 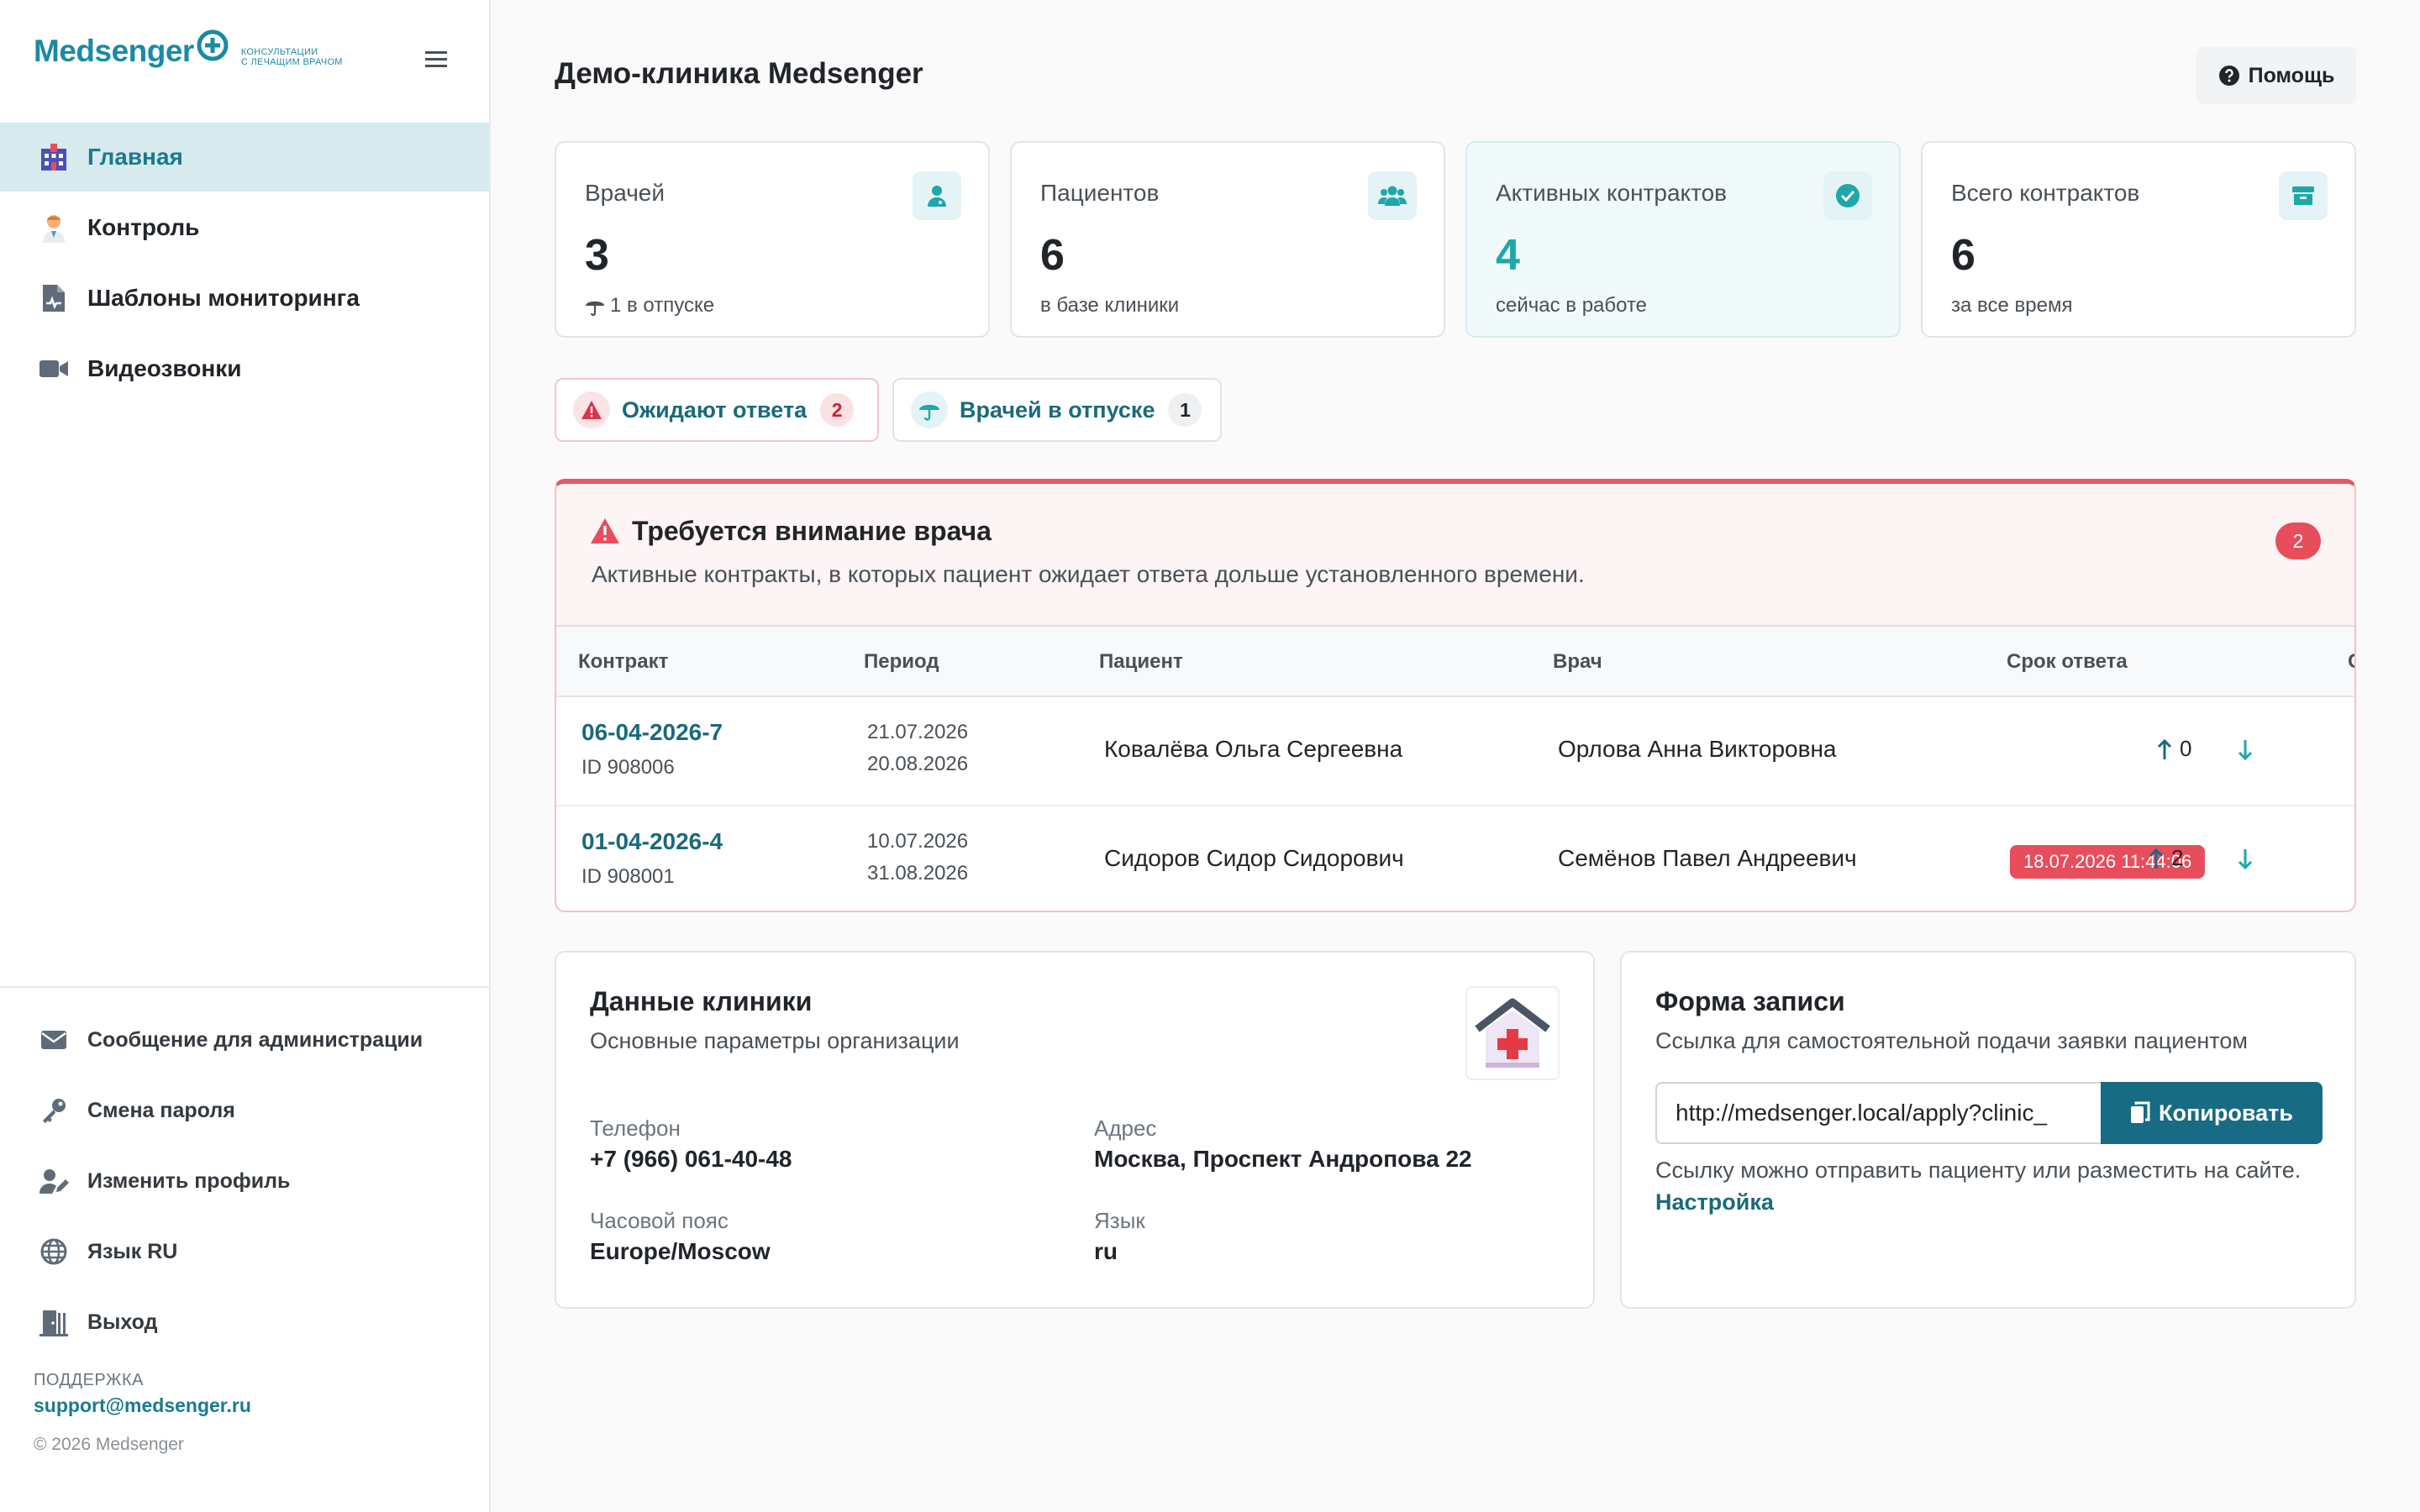 I want to click on chip-count-badge: 1, so click(x=1185, y=410).